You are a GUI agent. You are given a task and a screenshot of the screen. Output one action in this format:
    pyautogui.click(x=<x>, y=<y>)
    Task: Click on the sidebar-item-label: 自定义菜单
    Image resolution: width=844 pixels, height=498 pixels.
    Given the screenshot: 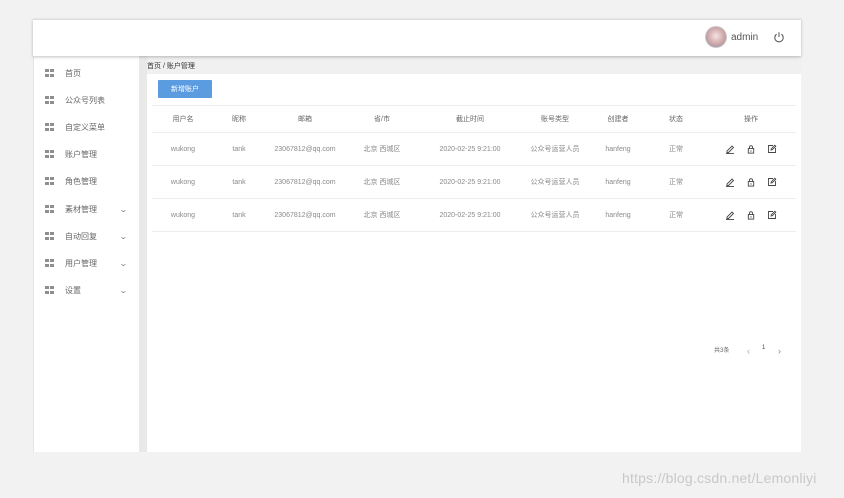 What is the action you would take?
    pyautogui.click(x=85, y=127)
    